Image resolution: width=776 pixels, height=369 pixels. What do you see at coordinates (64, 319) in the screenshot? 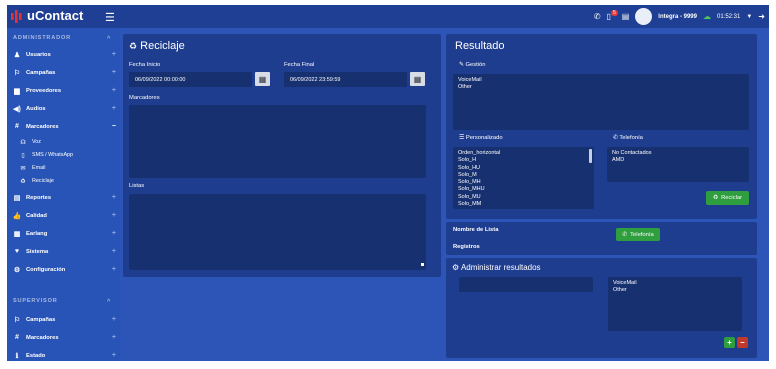
I see `sidebar-item-sup-campanas: ⚐ Campañas +` at bounding box center [64, 319].